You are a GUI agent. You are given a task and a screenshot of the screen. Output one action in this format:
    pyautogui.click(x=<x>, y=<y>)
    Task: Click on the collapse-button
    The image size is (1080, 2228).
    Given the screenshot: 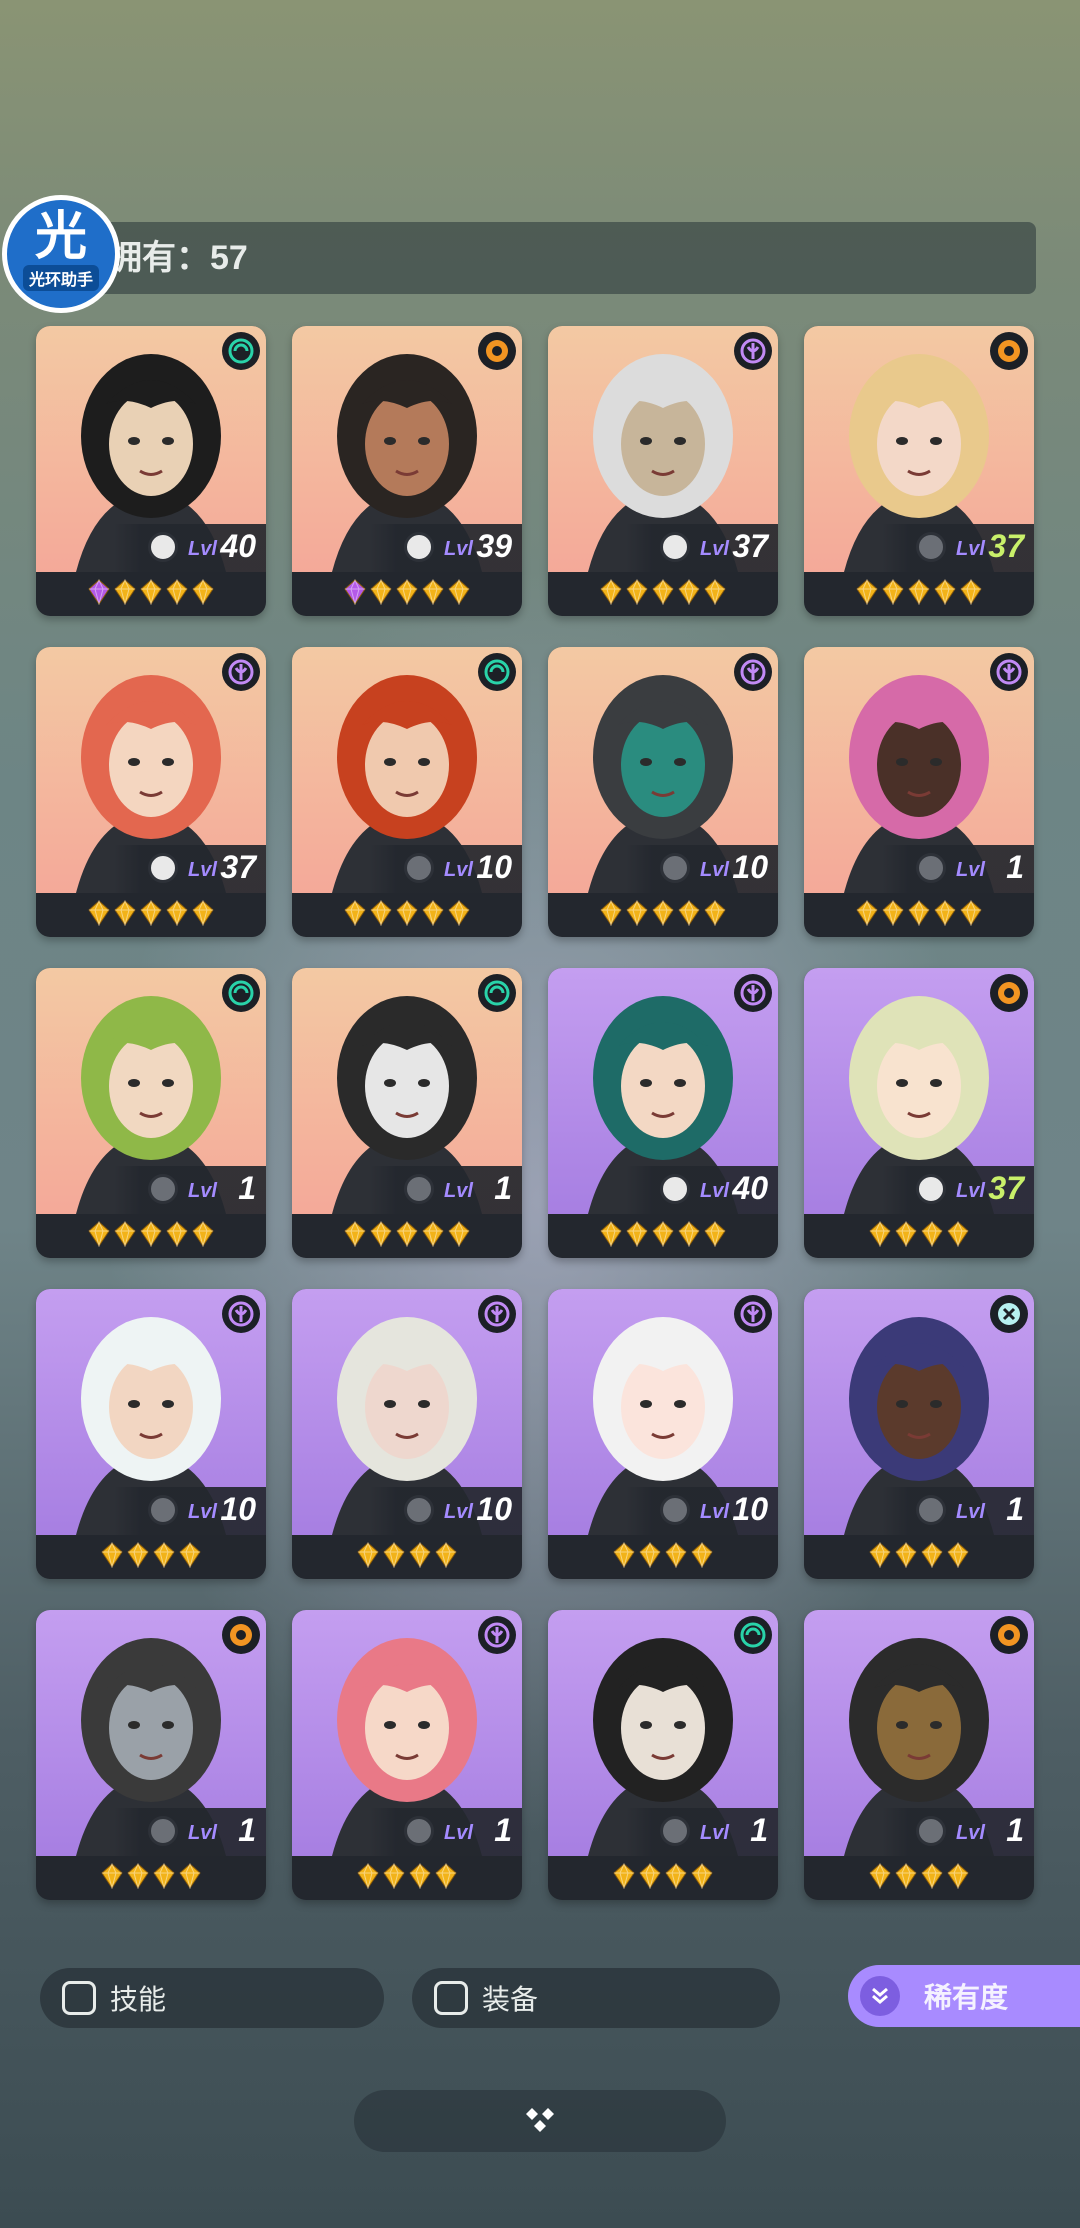 What is the action you would take?
    pyautogui.click(x=540, y=2121)
    